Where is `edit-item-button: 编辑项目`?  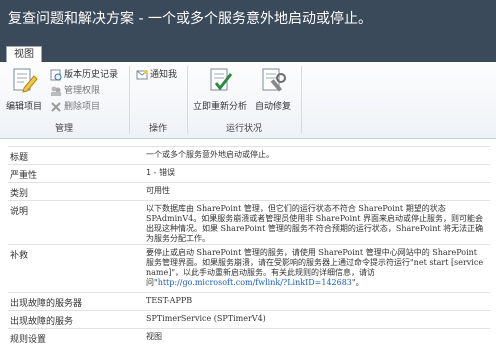
edit-item-button: 编辑项目 is located at coordinates (24, 89).